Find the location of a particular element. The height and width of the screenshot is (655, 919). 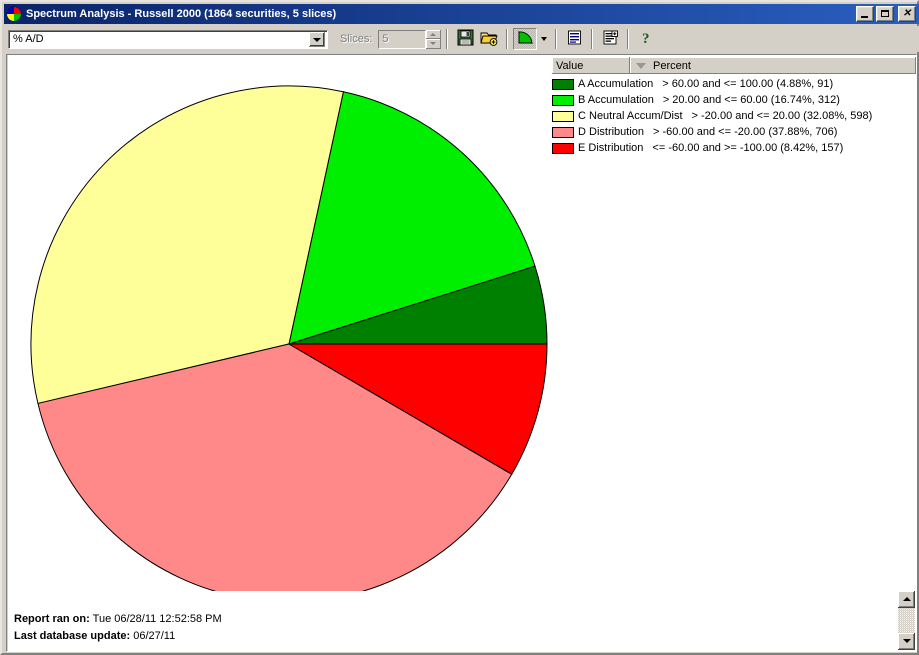

report-ran-on-line: Report ran on: Tue 06/28/11 12:52:58 PM is located at coordinates (118, 619).